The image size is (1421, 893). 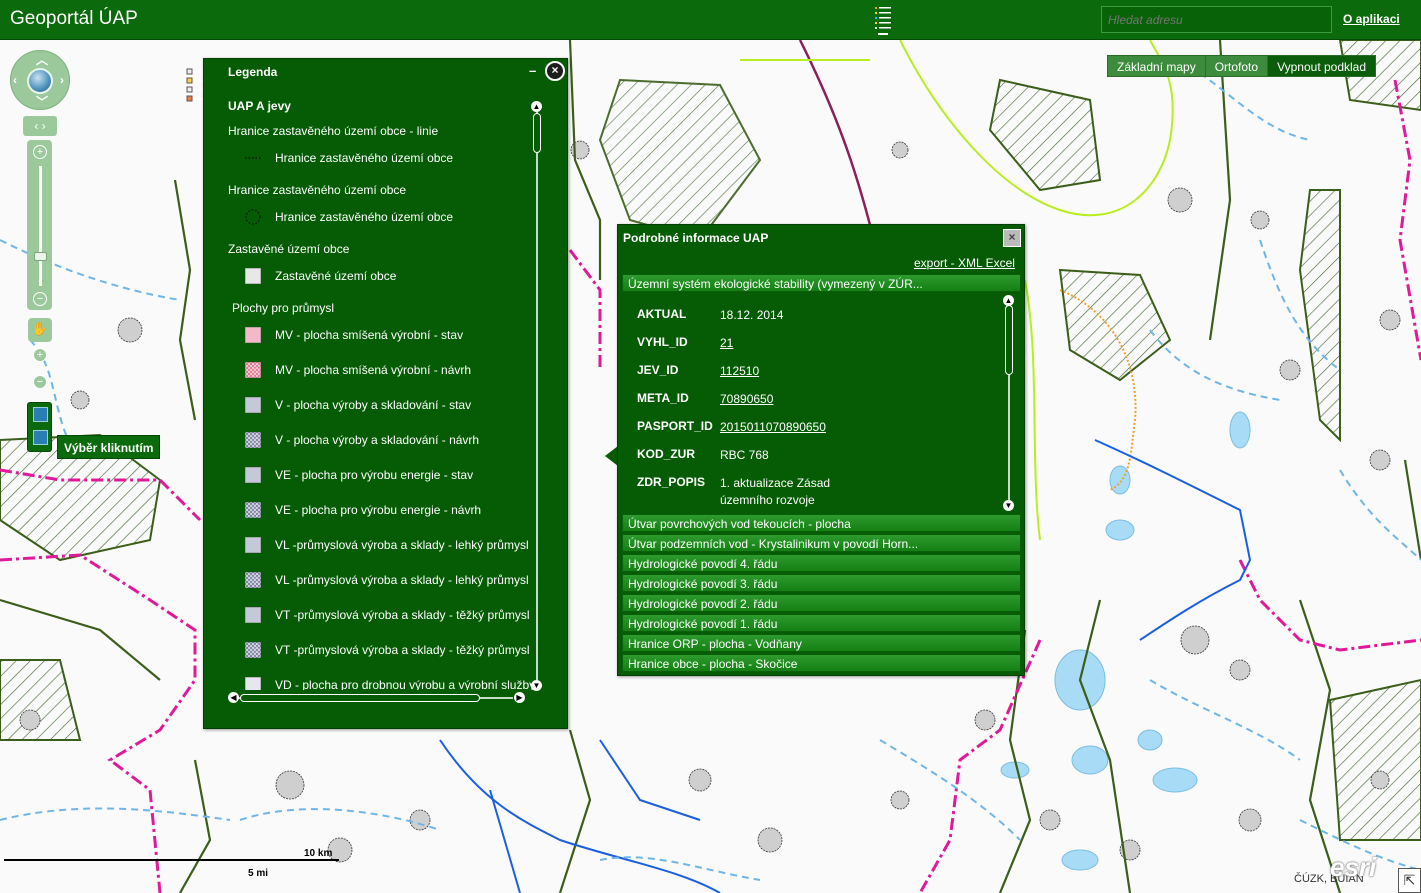 What do you see at coordinates (378, 510) in the screenshot?
I see `legend-item-label: VE - plocha pro výrobu energie - návrh` at bounding box center [378, 510].